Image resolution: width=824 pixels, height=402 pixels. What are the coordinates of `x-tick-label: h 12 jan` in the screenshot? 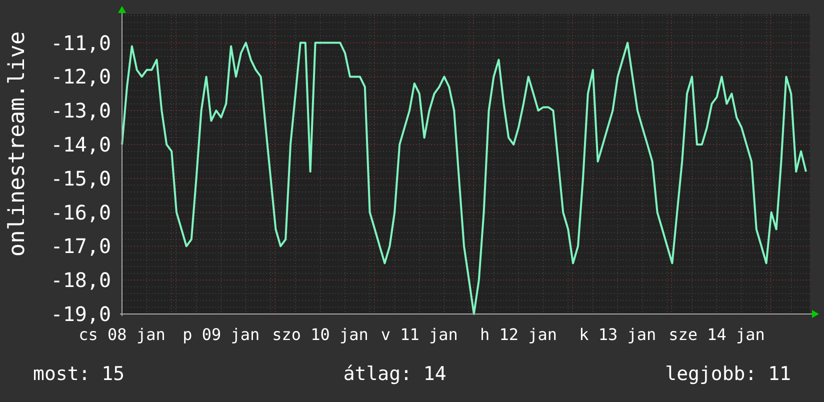 It's located at (519, 334).